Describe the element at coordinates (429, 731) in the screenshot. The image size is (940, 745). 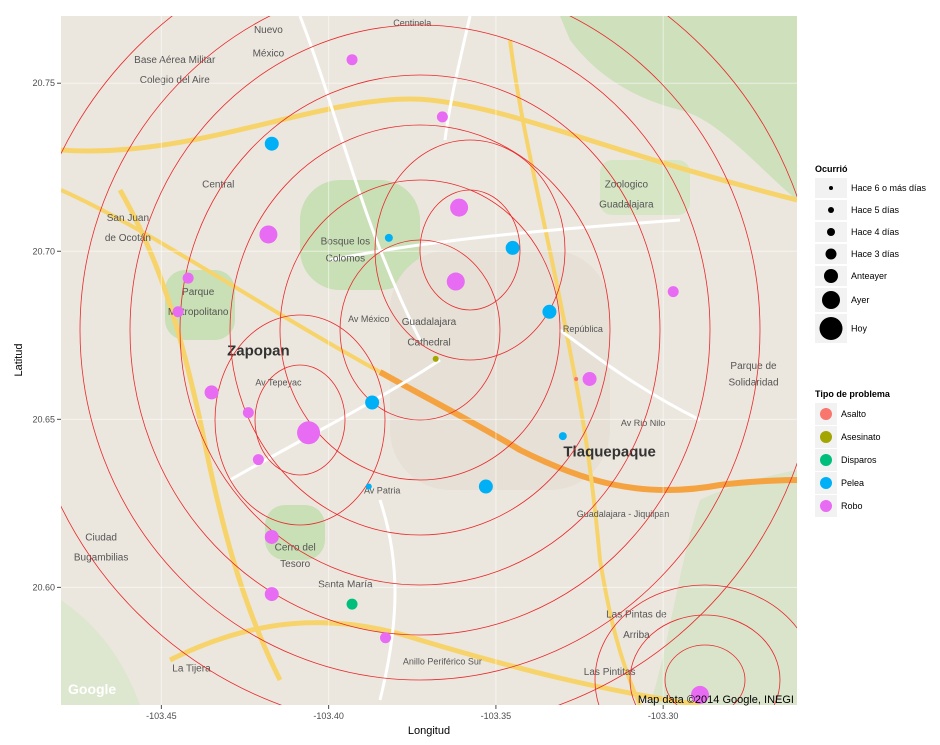
I see `x-axis-title: Longitud` at that location.